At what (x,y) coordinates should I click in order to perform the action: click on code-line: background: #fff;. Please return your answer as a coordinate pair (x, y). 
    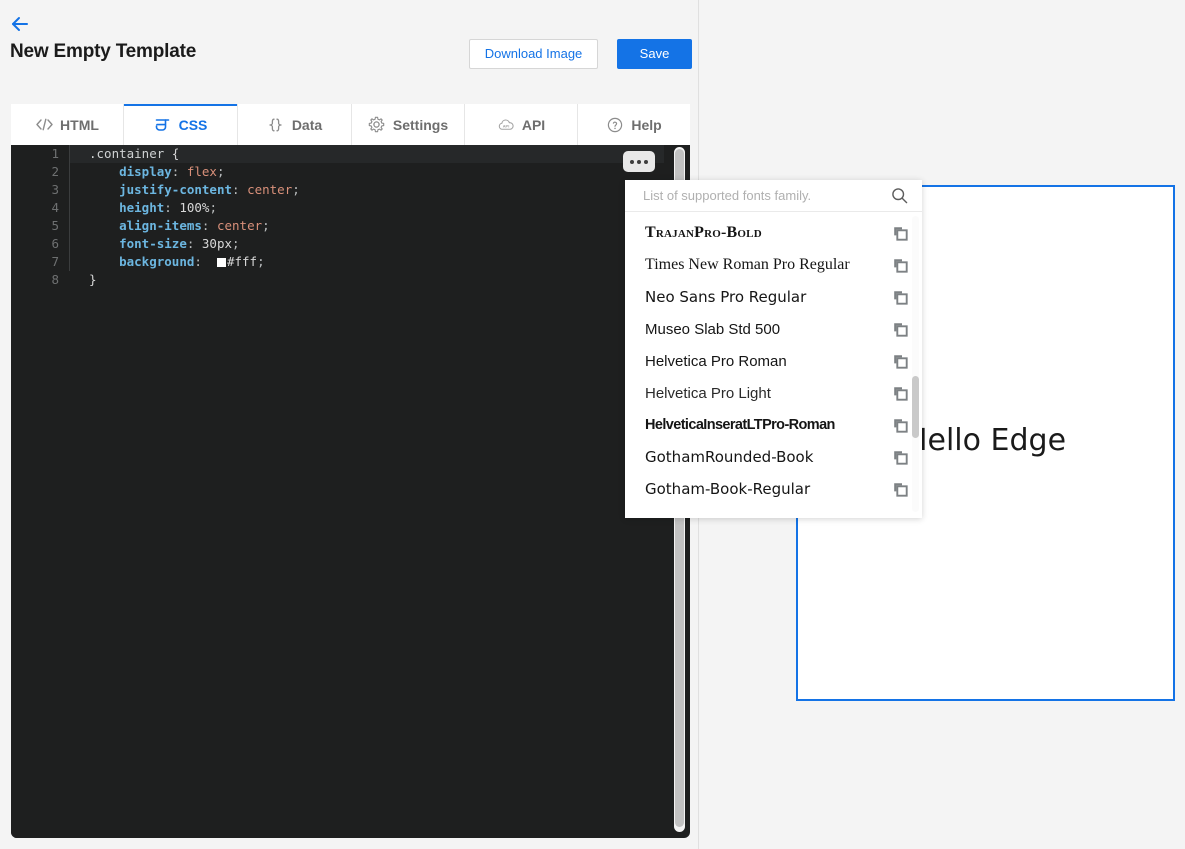
    Looking at the image, I should click on (366, 262).